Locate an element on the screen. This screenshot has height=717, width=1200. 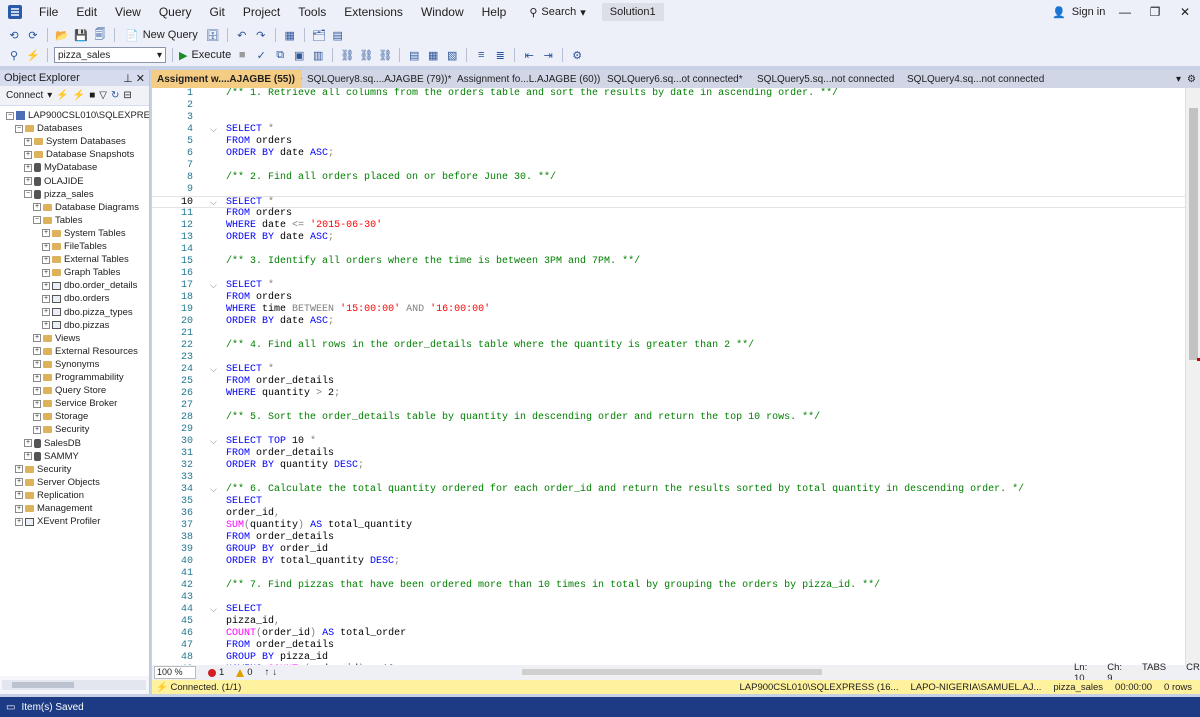
code-line: 11 FROM orders is located at coordinates (668, 214).